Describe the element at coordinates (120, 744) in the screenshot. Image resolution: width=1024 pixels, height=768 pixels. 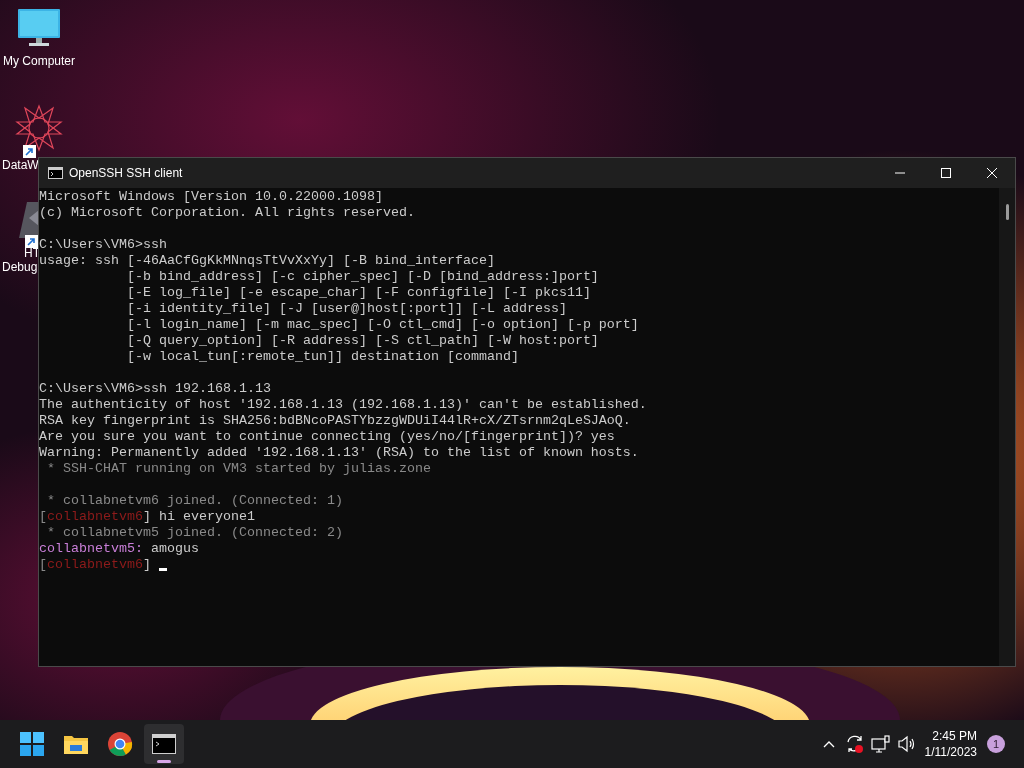
I see `browser-icon` at that location.